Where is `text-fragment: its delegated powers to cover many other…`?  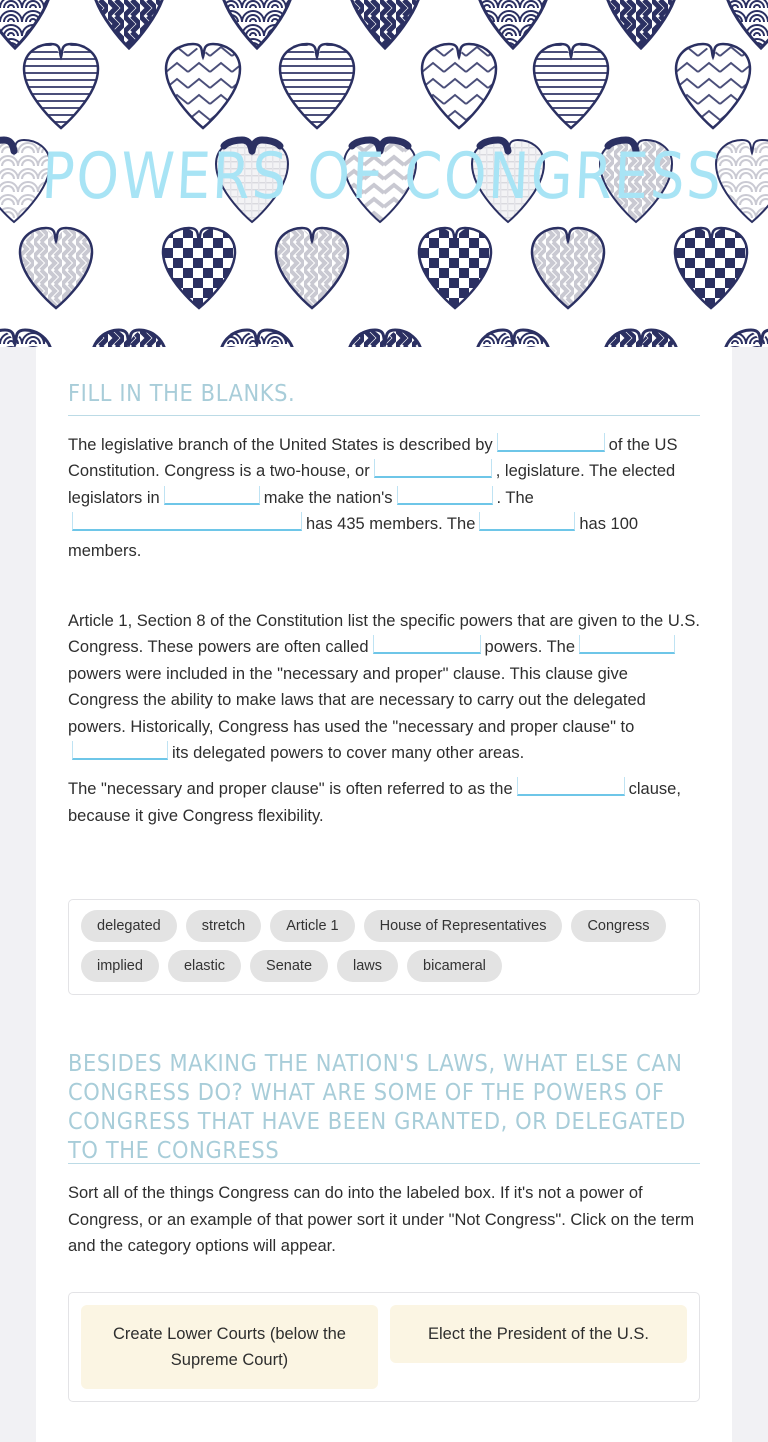
text-fragment: its delegated powers to cover many other… is located at coordinates (348, 753).